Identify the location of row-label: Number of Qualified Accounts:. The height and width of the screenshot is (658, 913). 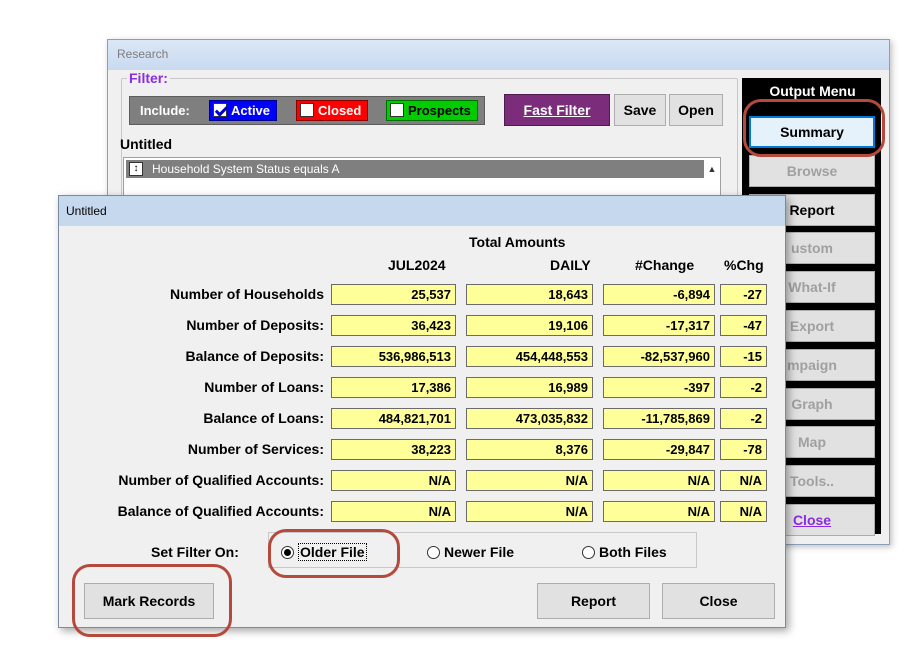
(221, 480).